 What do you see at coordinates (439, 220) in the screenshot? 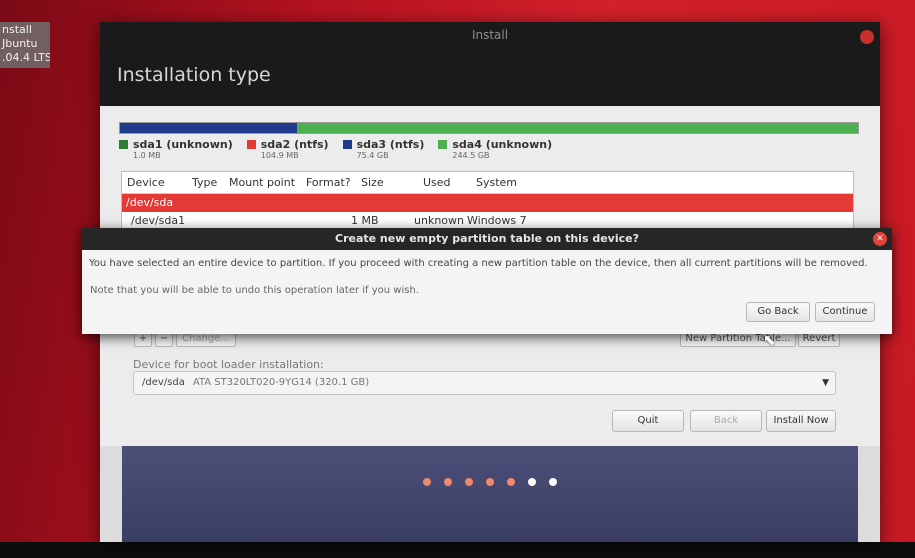
I see `cell-used: unknown` at bounding box center [439, 220].